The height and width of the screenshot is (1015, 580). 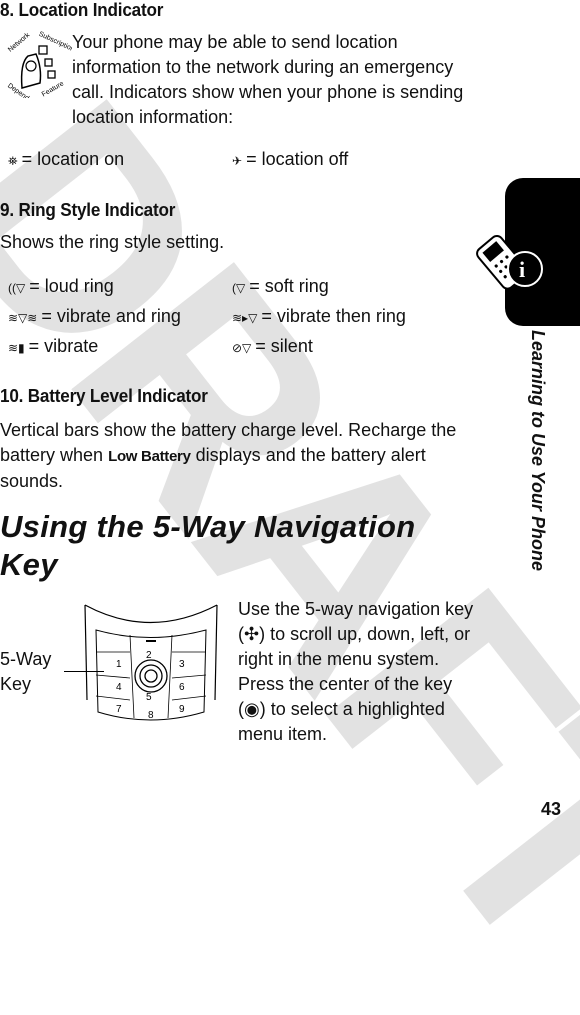 What do you see at coordinates (73, 159) in the screenshot?
I see `item-label: = location on` at bounding box center [73, 159].